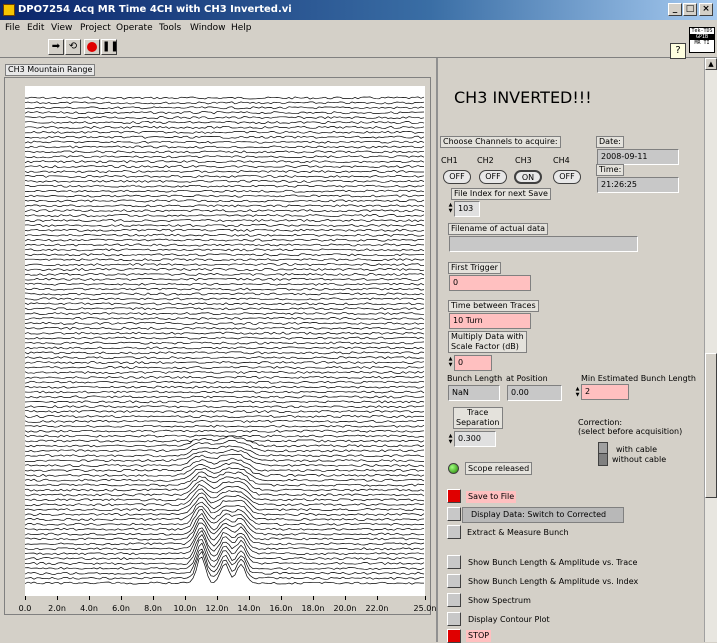  I want to click on x-tick-label: 0.0, so click(25, 608).